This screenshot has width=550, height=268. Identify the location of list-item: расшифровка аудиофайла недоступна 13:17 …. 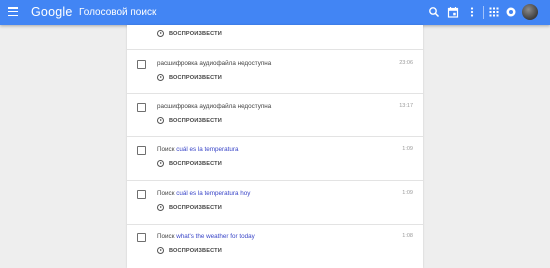
(275, 115).